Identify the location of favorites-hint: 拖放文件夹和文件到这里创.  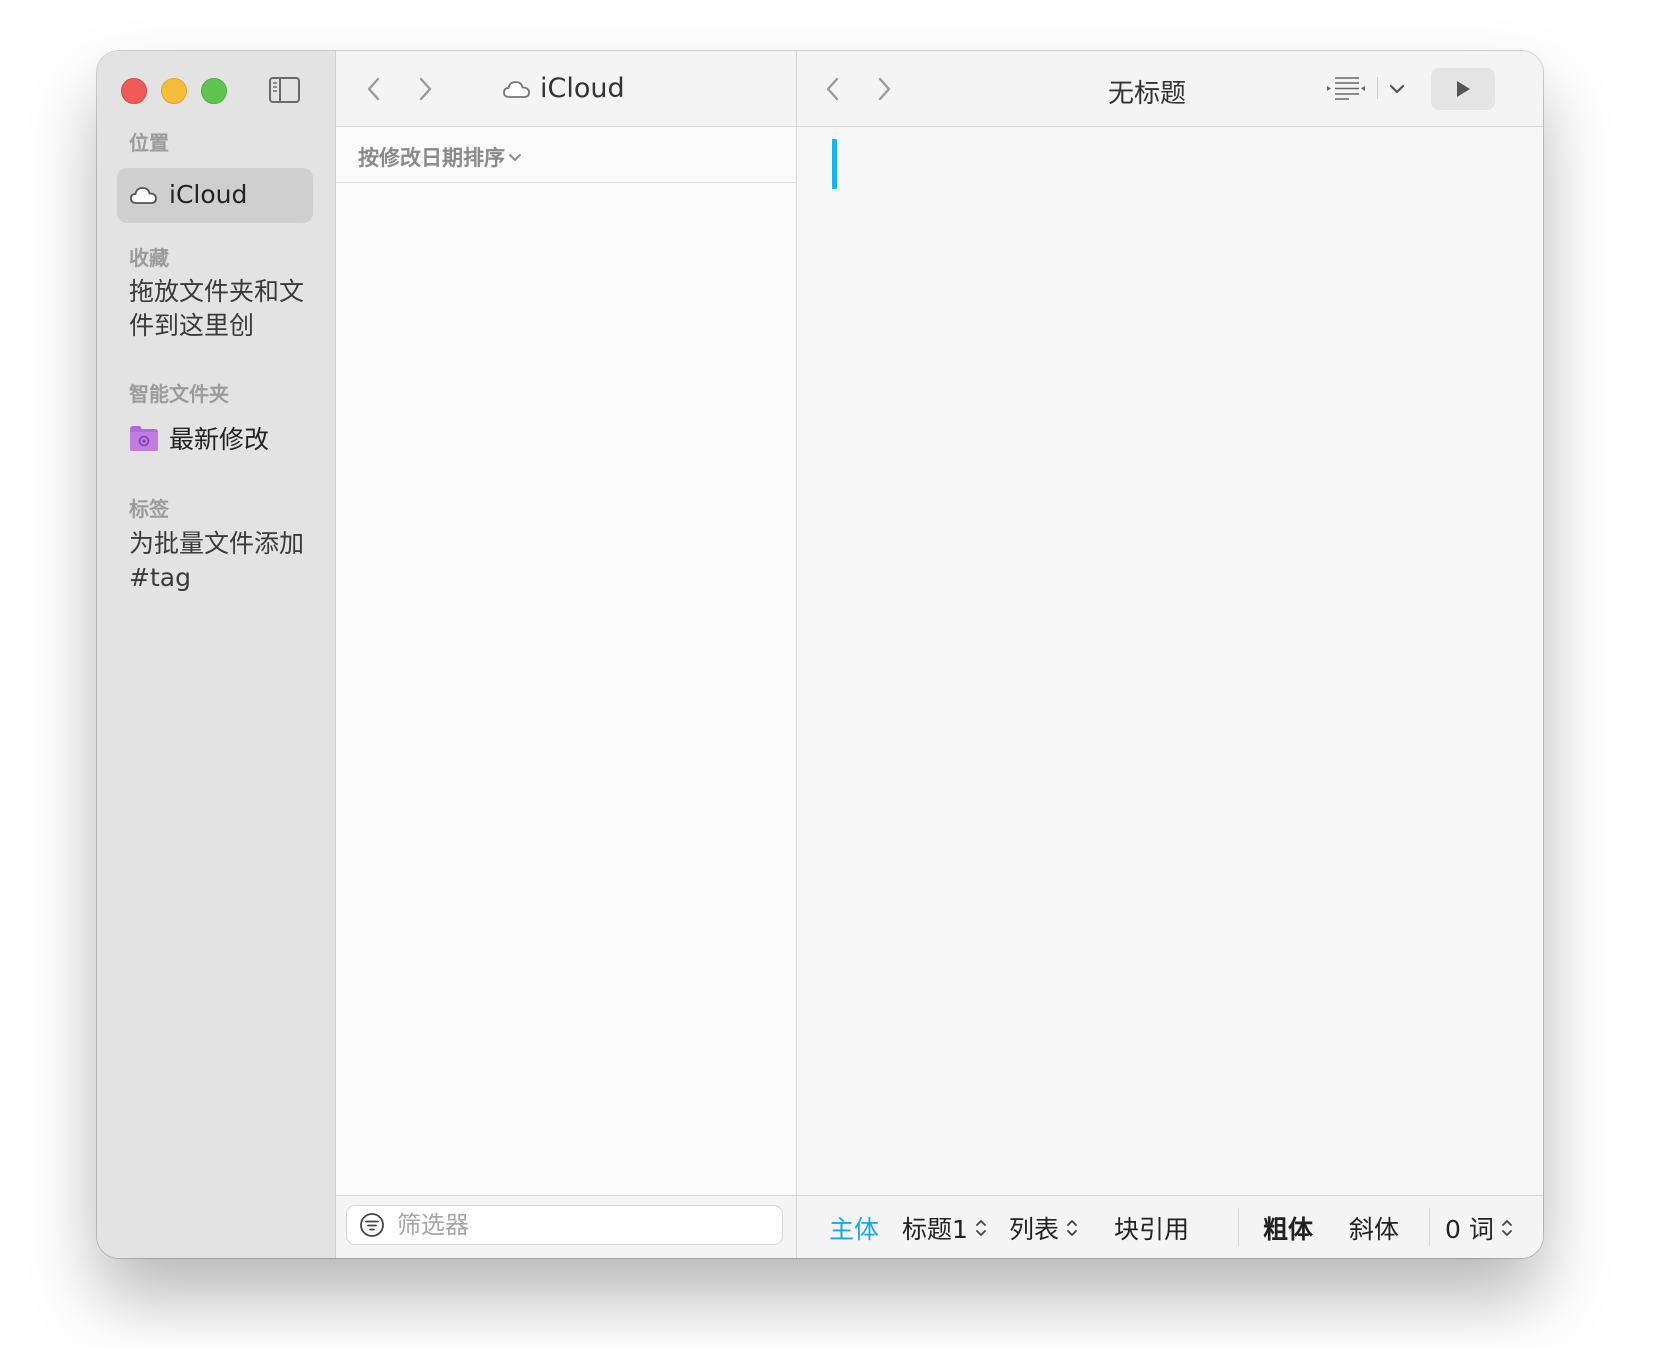
(217, 308).